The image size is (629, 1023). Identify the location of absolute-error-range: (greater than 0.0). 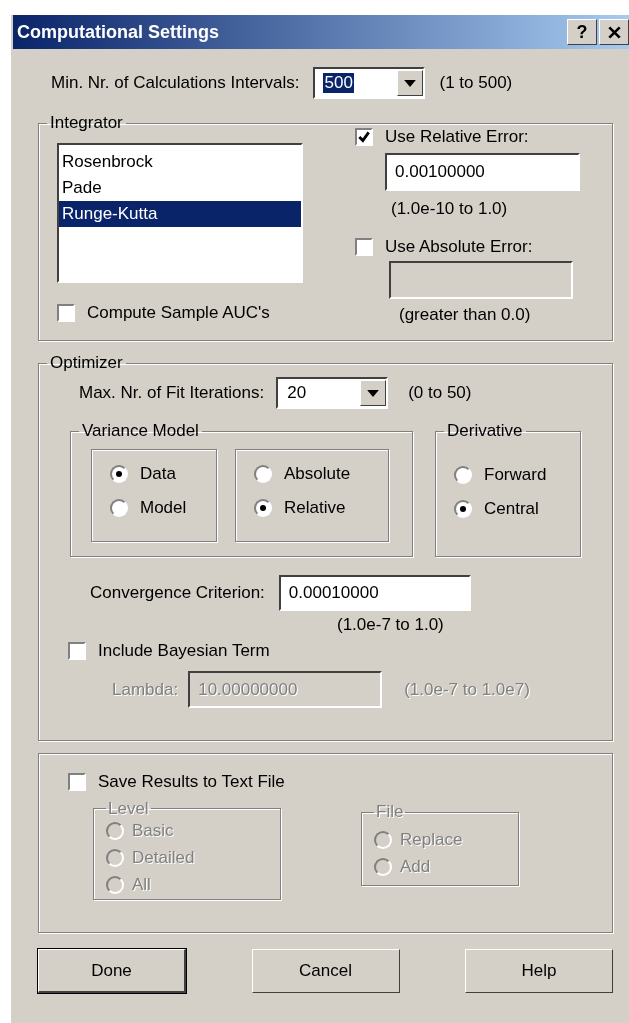
(465, 315).